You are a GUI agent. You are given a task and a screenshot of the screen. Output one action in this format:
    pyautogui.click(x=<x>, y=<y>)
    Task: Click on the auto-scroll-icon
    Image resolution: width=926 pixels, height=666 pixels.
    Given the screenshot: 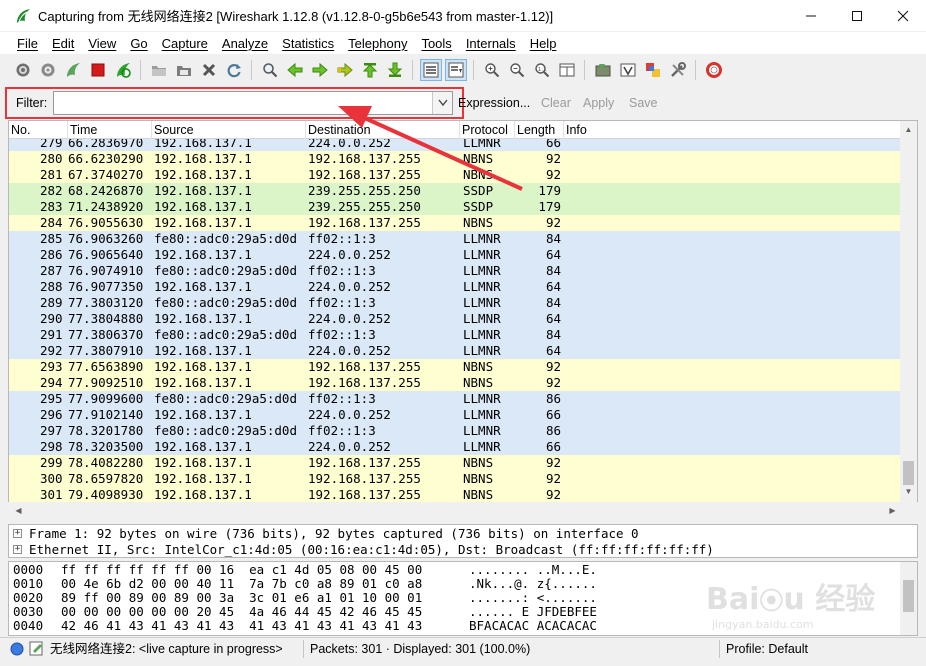 What is the action you would take?
    pyautogui.click(x=455, y=70)
    